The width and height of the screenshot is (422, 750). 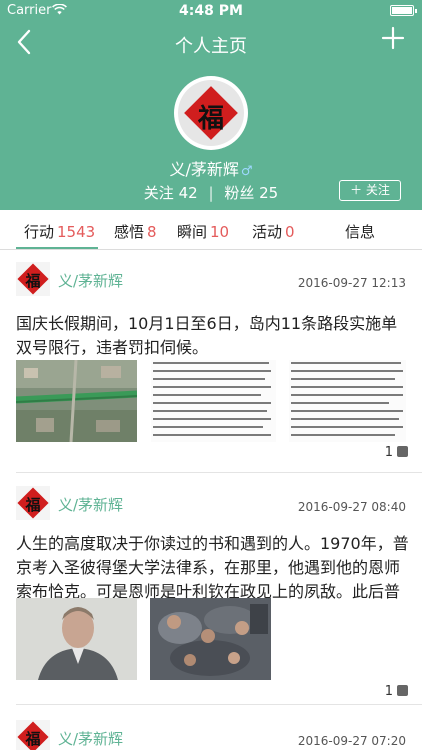 I want to click on following-count: 42, so click(x=188, y=193).